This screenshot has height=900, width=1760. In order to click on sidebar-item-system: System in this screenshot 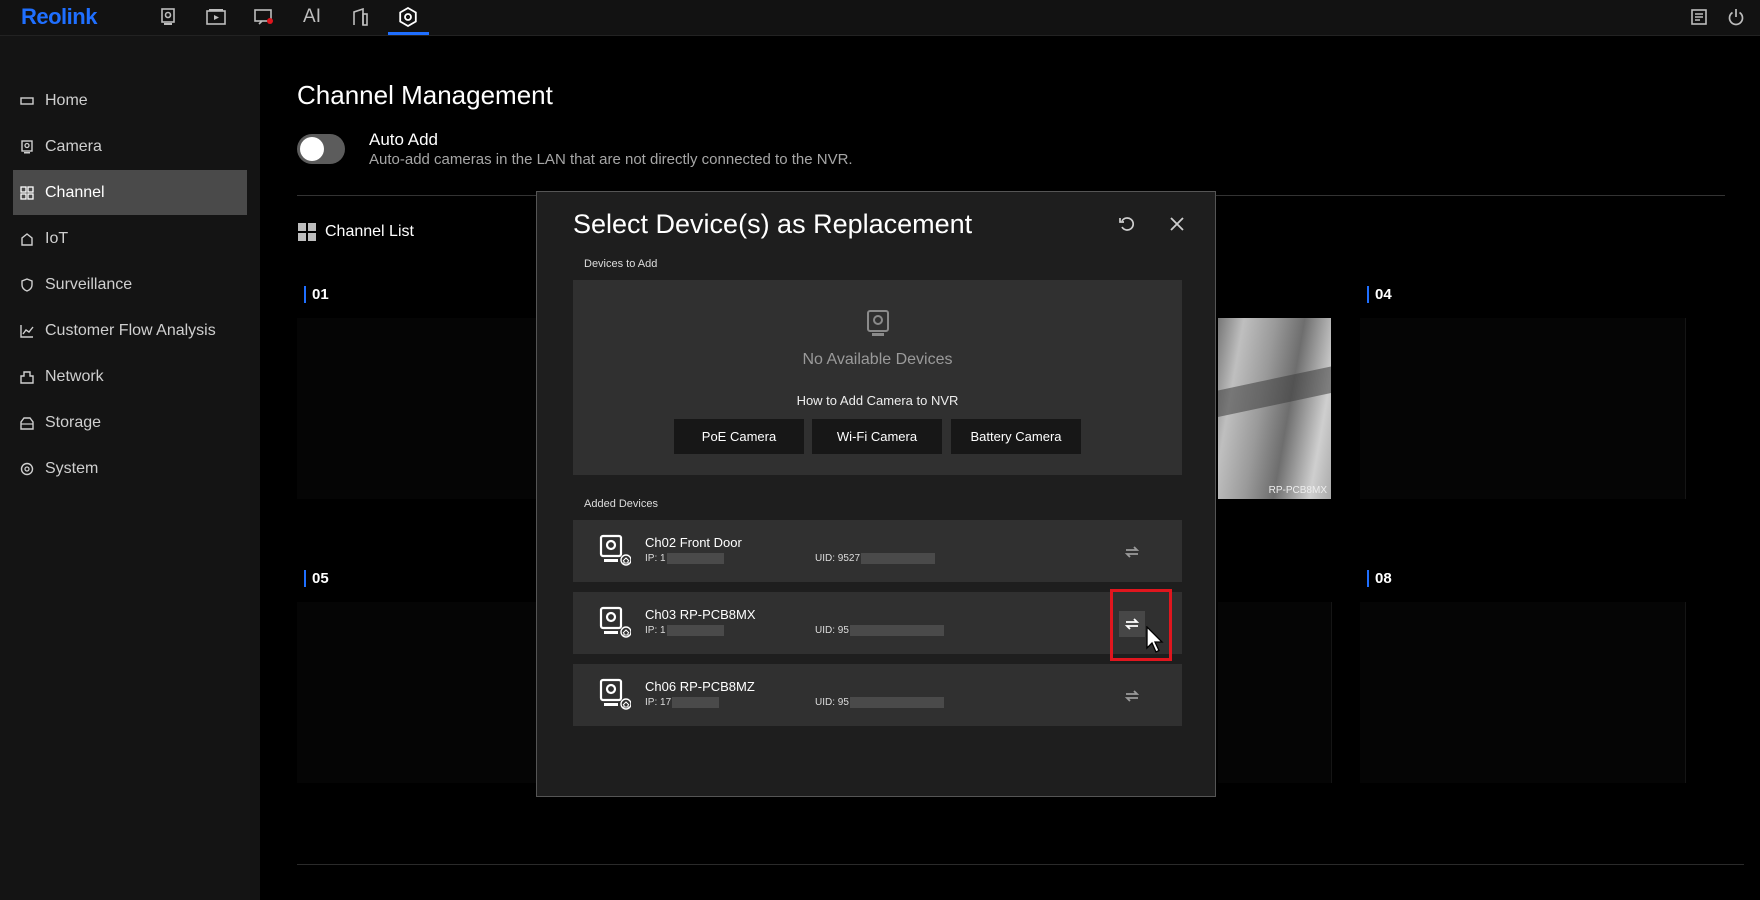, I will do `click(130, 468)`.